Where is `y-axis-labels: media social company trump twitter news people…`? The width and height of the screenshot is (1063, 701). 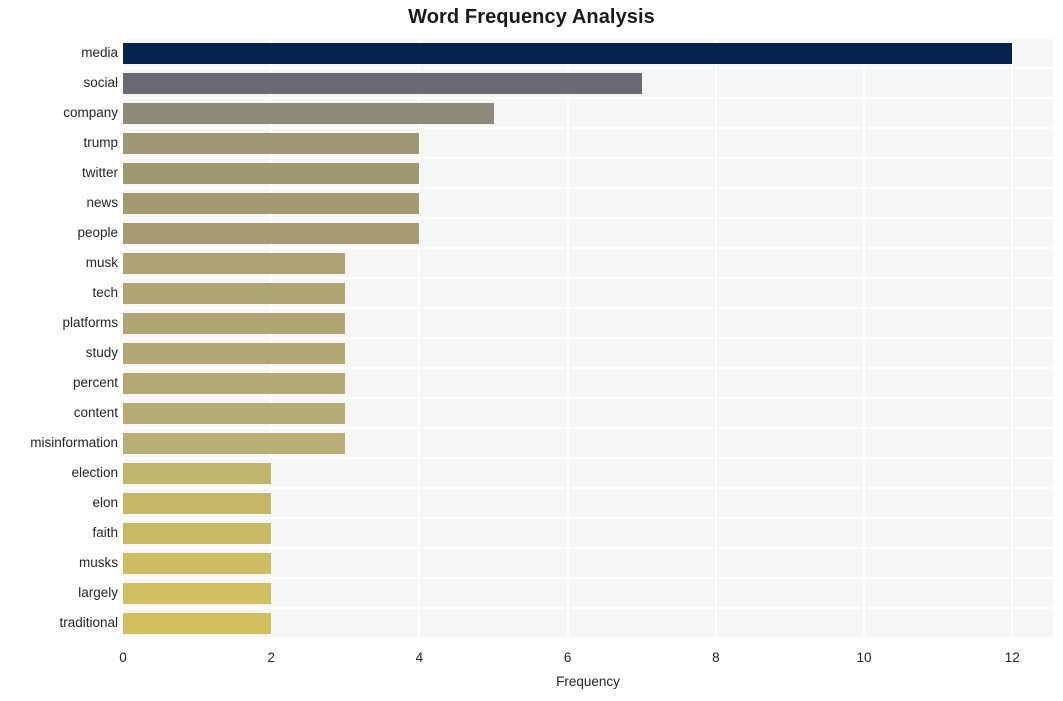 y-axis-labels: media social company trump twitter news people… is located at coordinates (59, 338).